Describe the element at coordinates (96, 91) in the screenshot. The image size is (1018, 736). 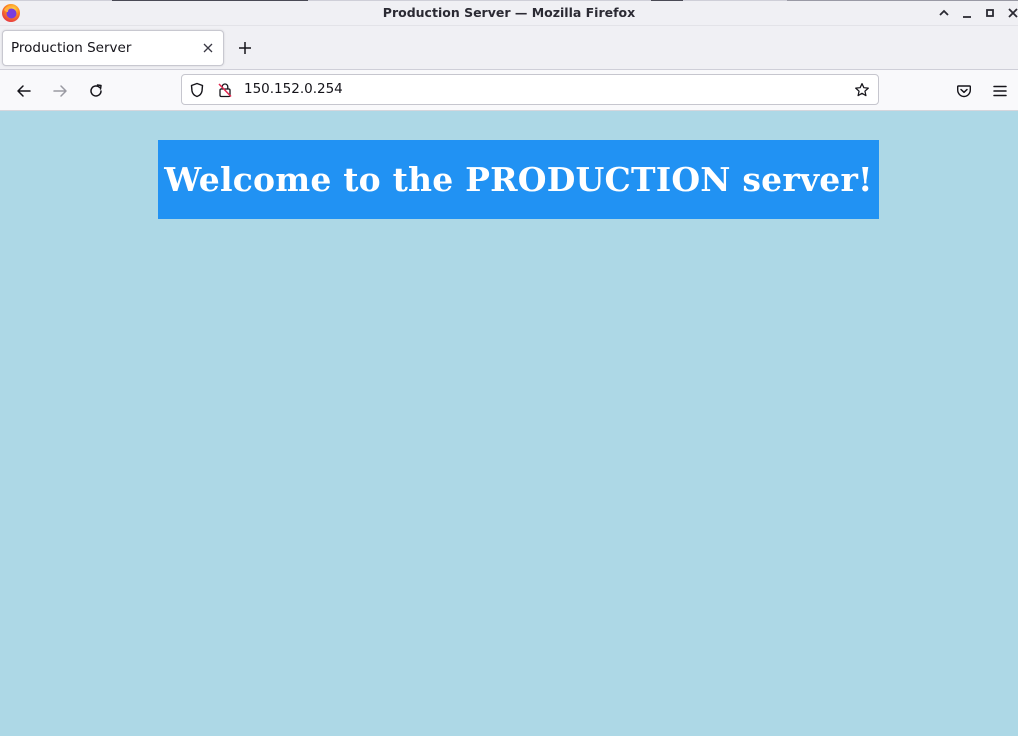
I see `reload-icon` at that location.